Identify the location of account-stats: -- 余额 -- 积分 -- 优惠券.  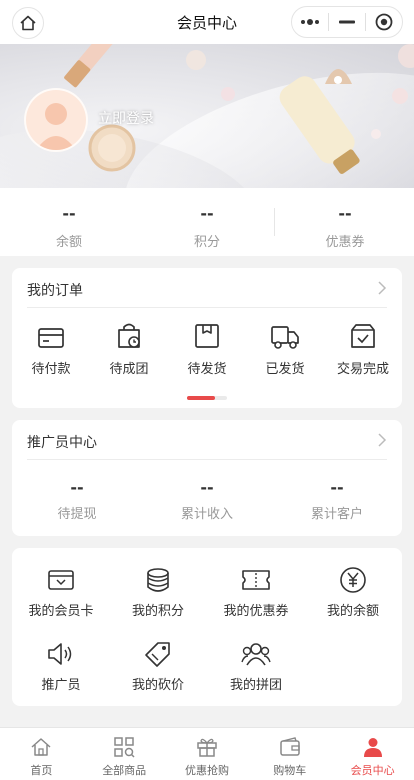
(207, 222).